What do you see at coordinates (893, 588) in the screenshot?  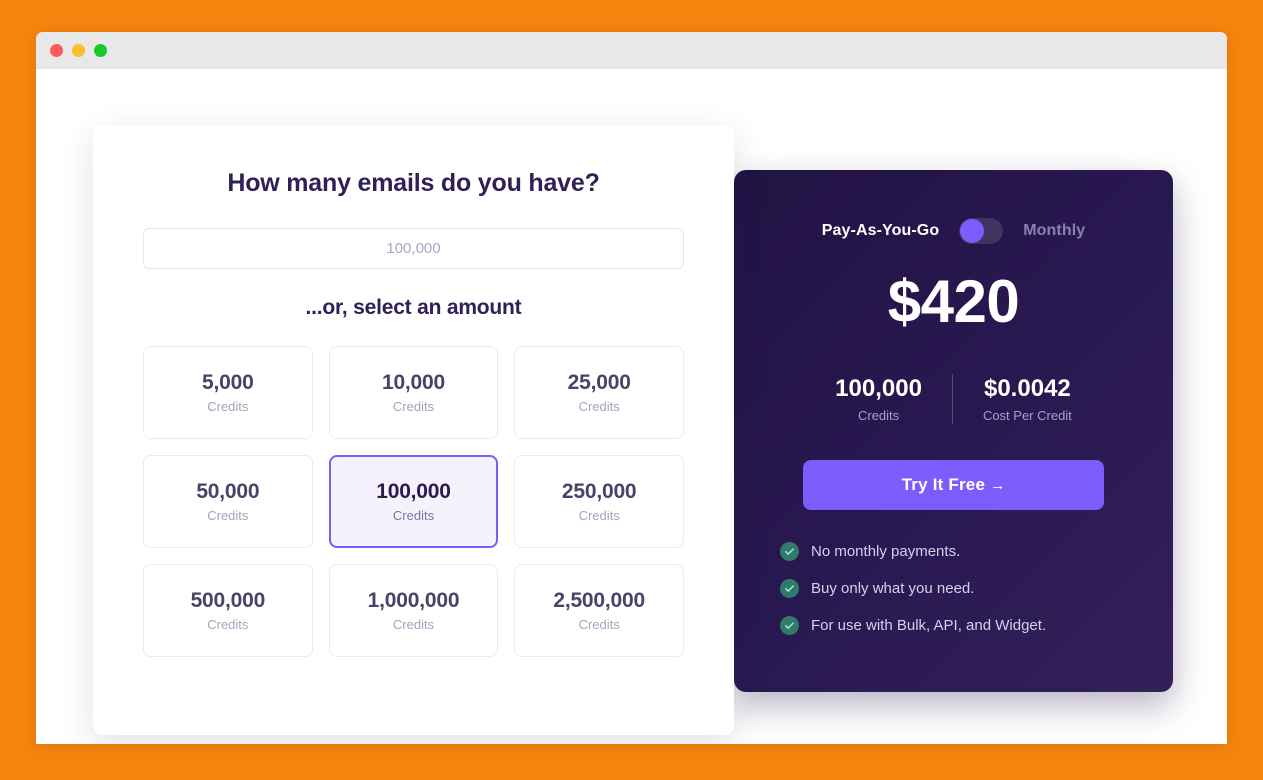 I see `feature-text: Buy only what you need.` at bounding box center [893, 588].